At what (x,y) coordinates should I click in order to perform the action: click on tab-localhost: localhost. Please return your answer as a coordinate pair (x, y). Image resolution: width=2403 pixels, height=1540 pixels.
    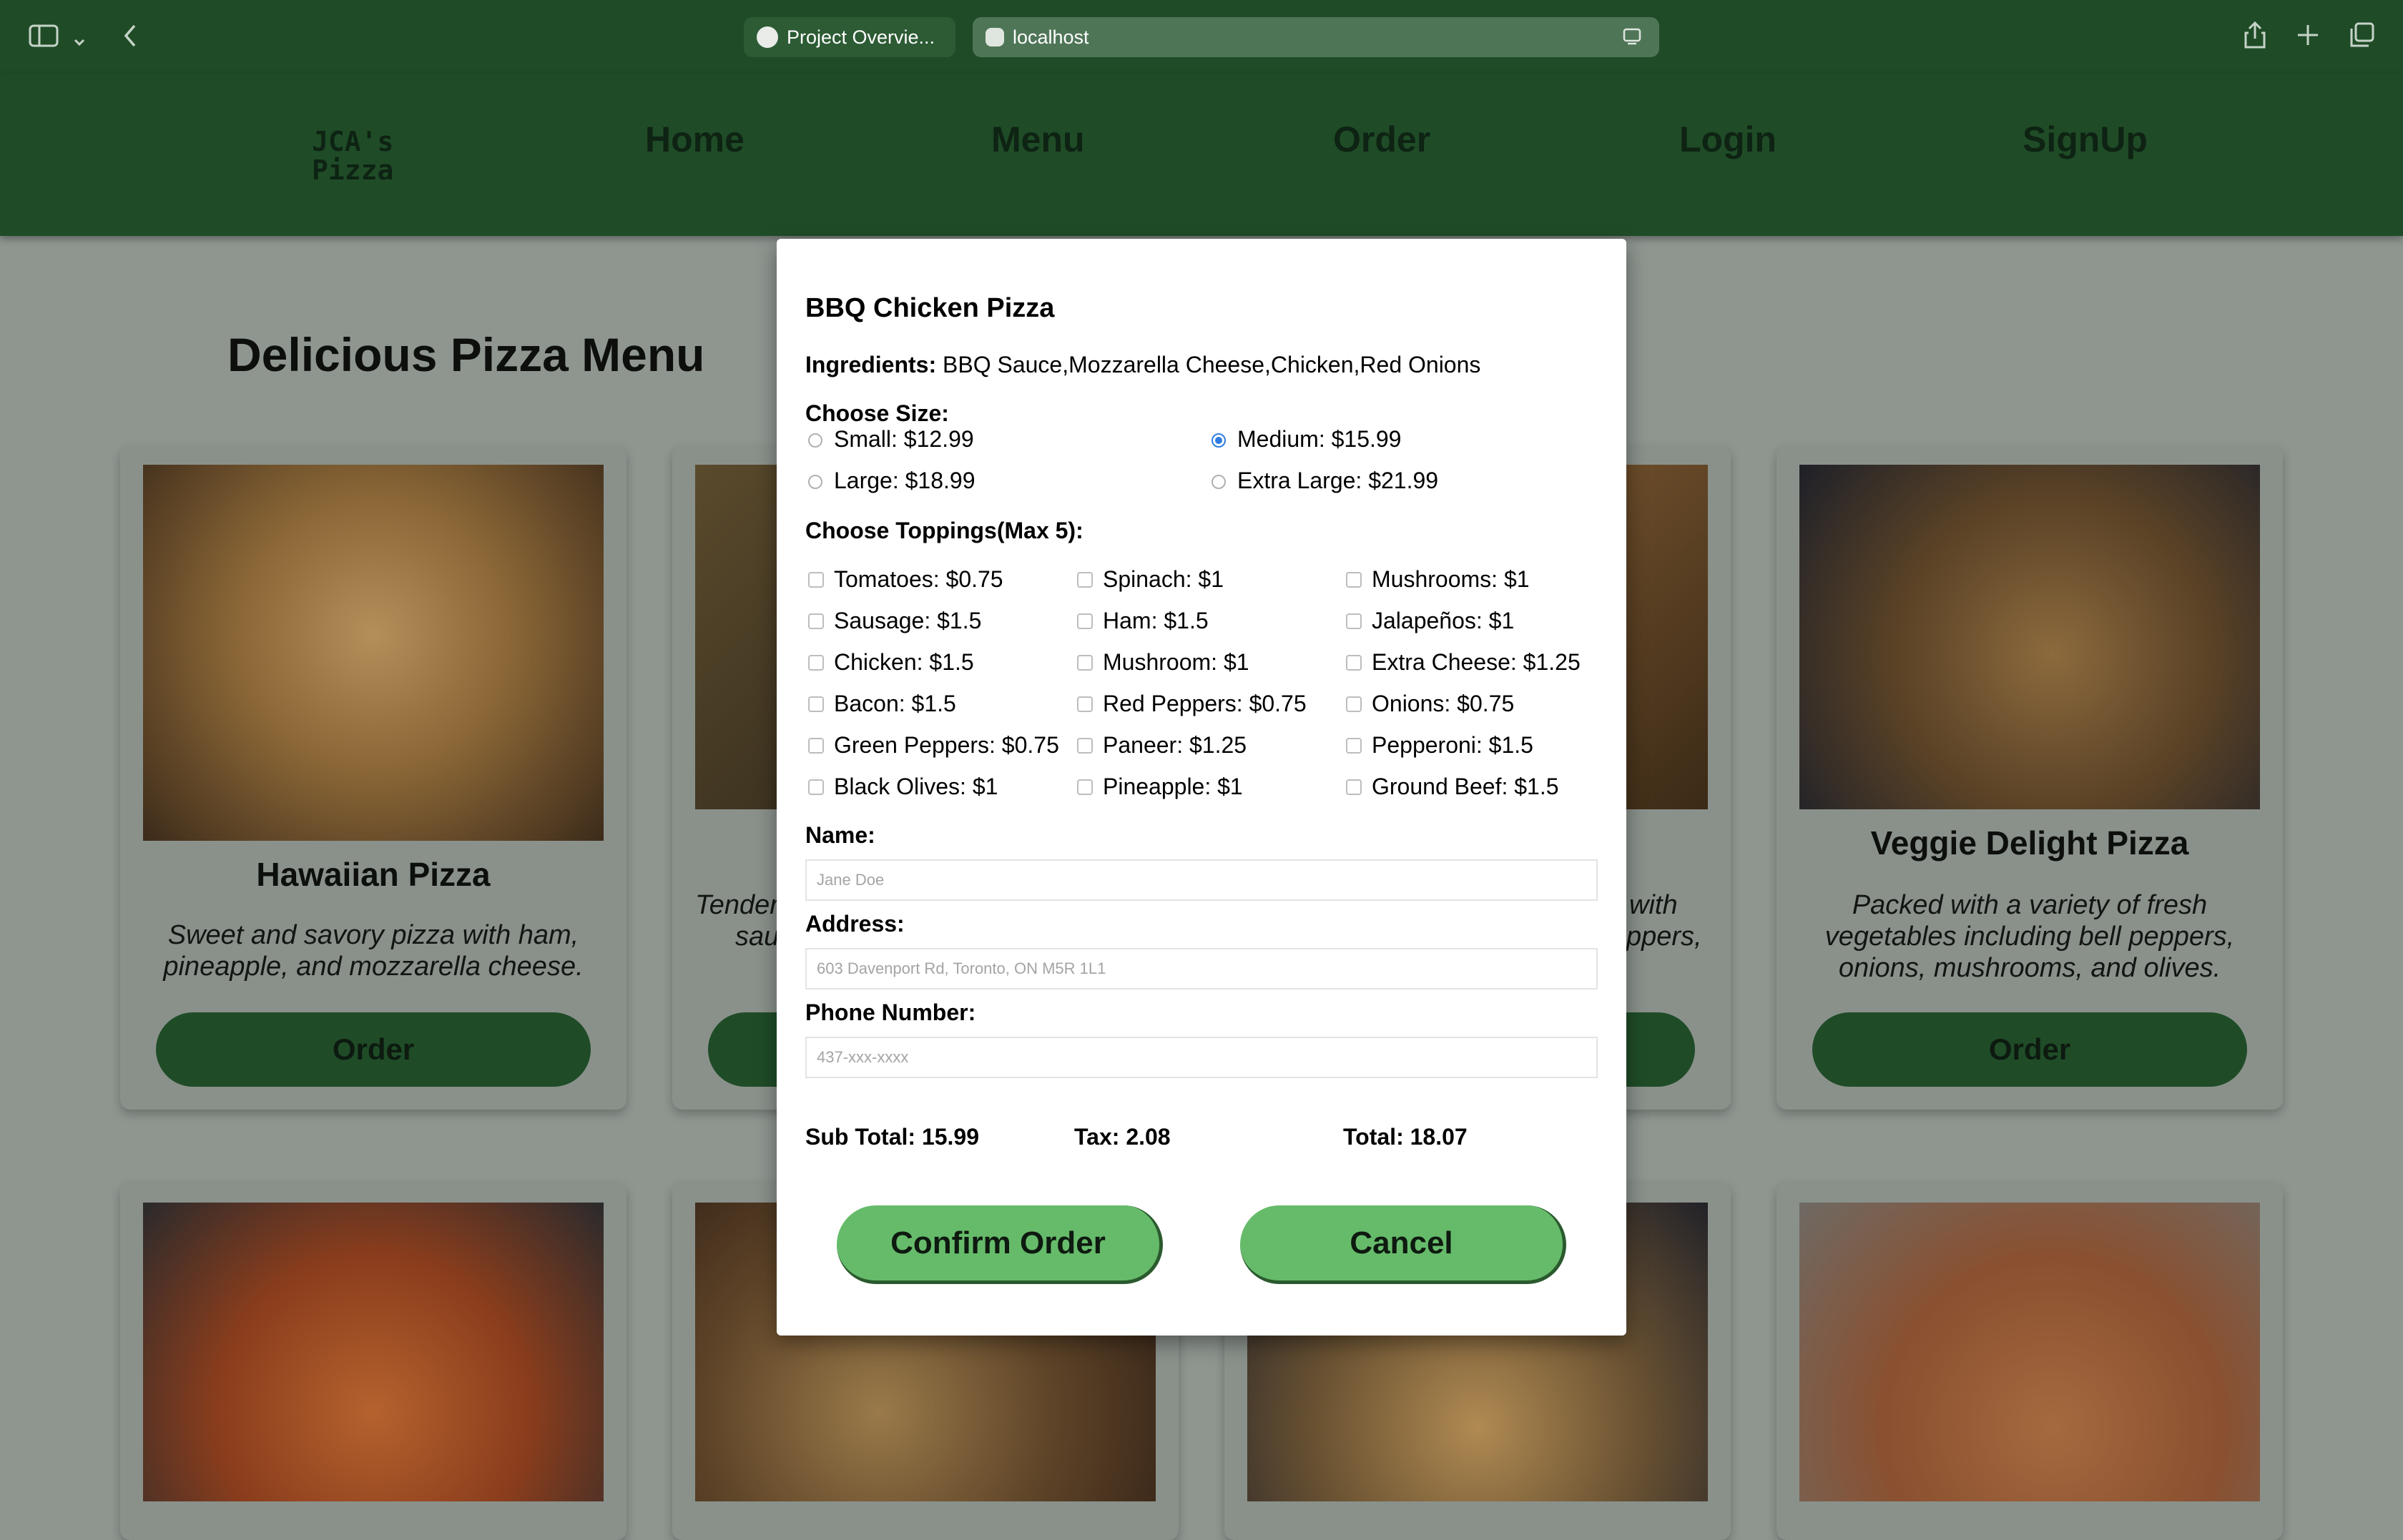
    Looking at the image, I should click on (1316, 37).